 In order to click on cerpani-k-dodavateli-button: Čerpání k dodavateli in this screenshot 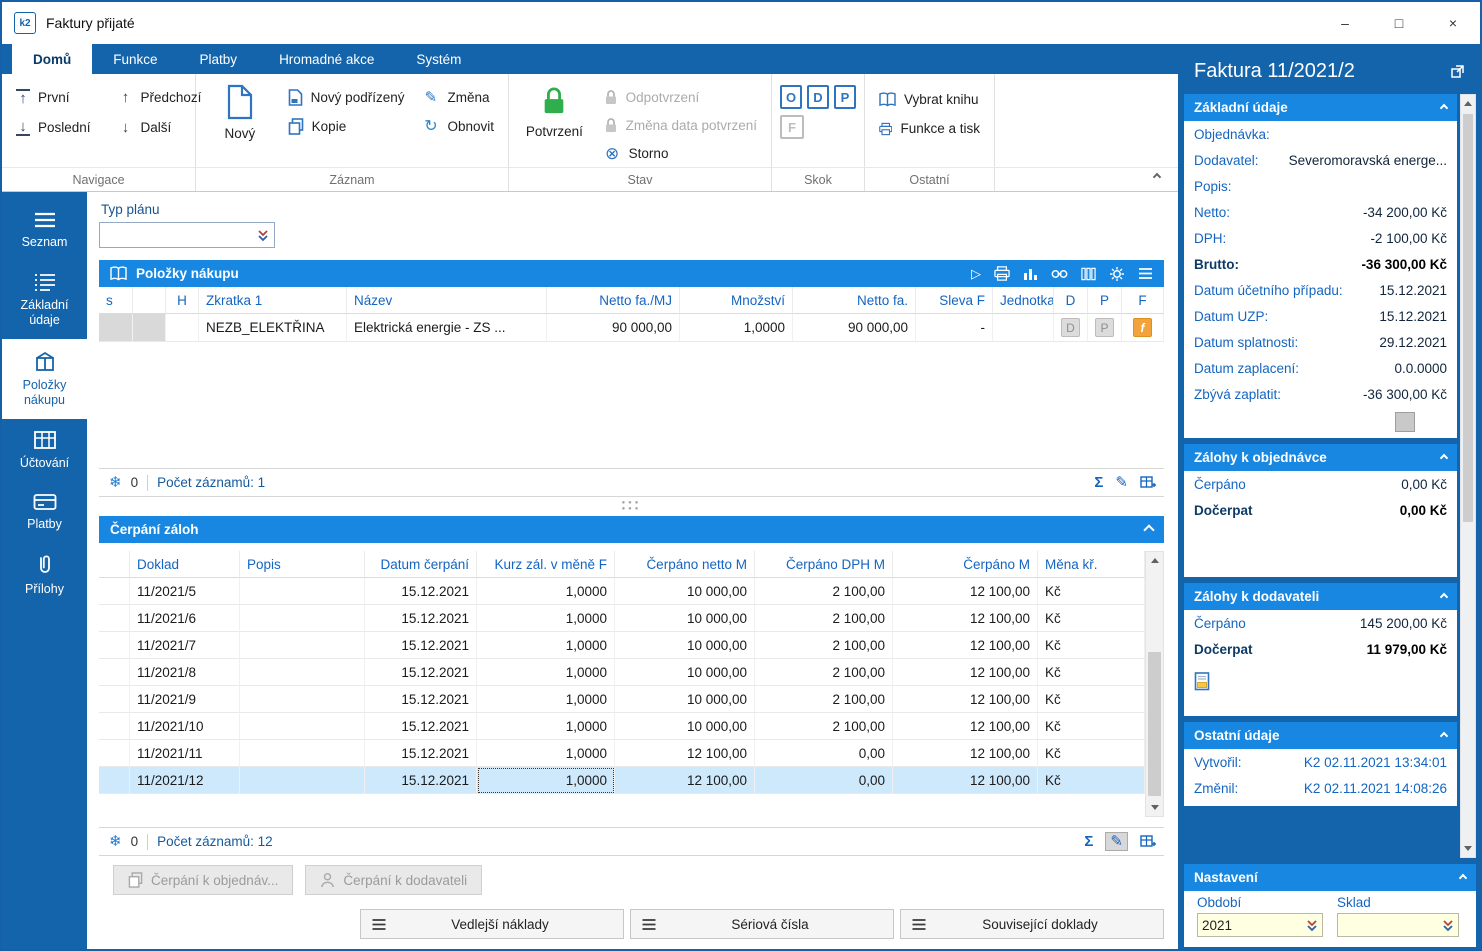, I will do `click(394, 880)`.